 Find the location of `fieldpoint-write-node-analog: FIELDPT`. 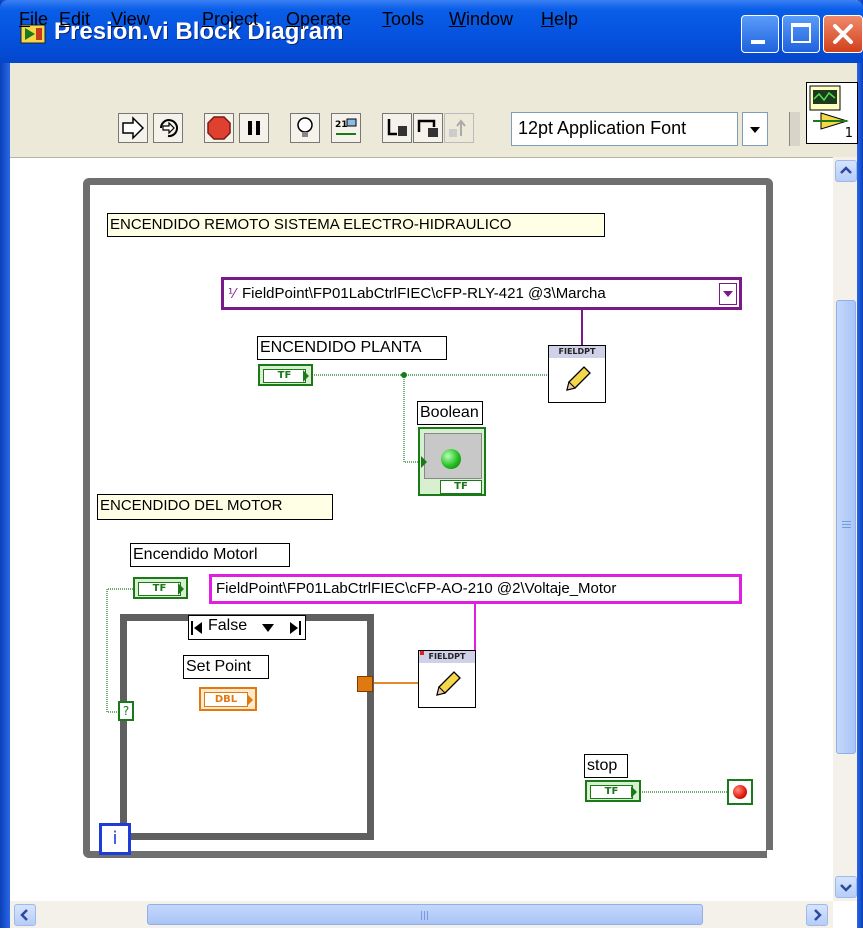

fieldpoint-write-node-analog: FIELDPT is located at coordinates (447, 679).